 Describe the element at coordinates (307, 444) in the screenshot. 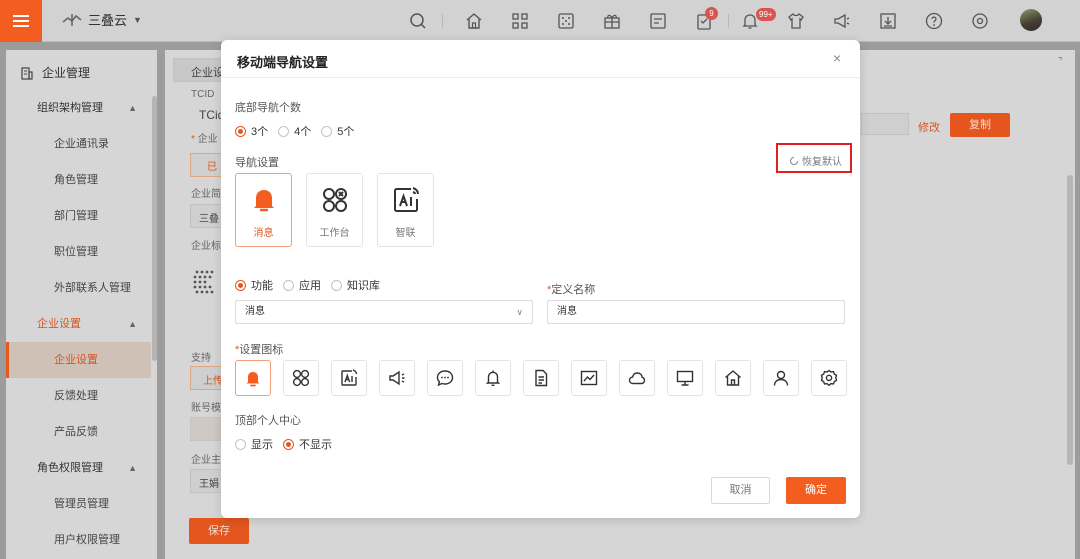

I see `top-center-option-hide: 不显示` at that location.